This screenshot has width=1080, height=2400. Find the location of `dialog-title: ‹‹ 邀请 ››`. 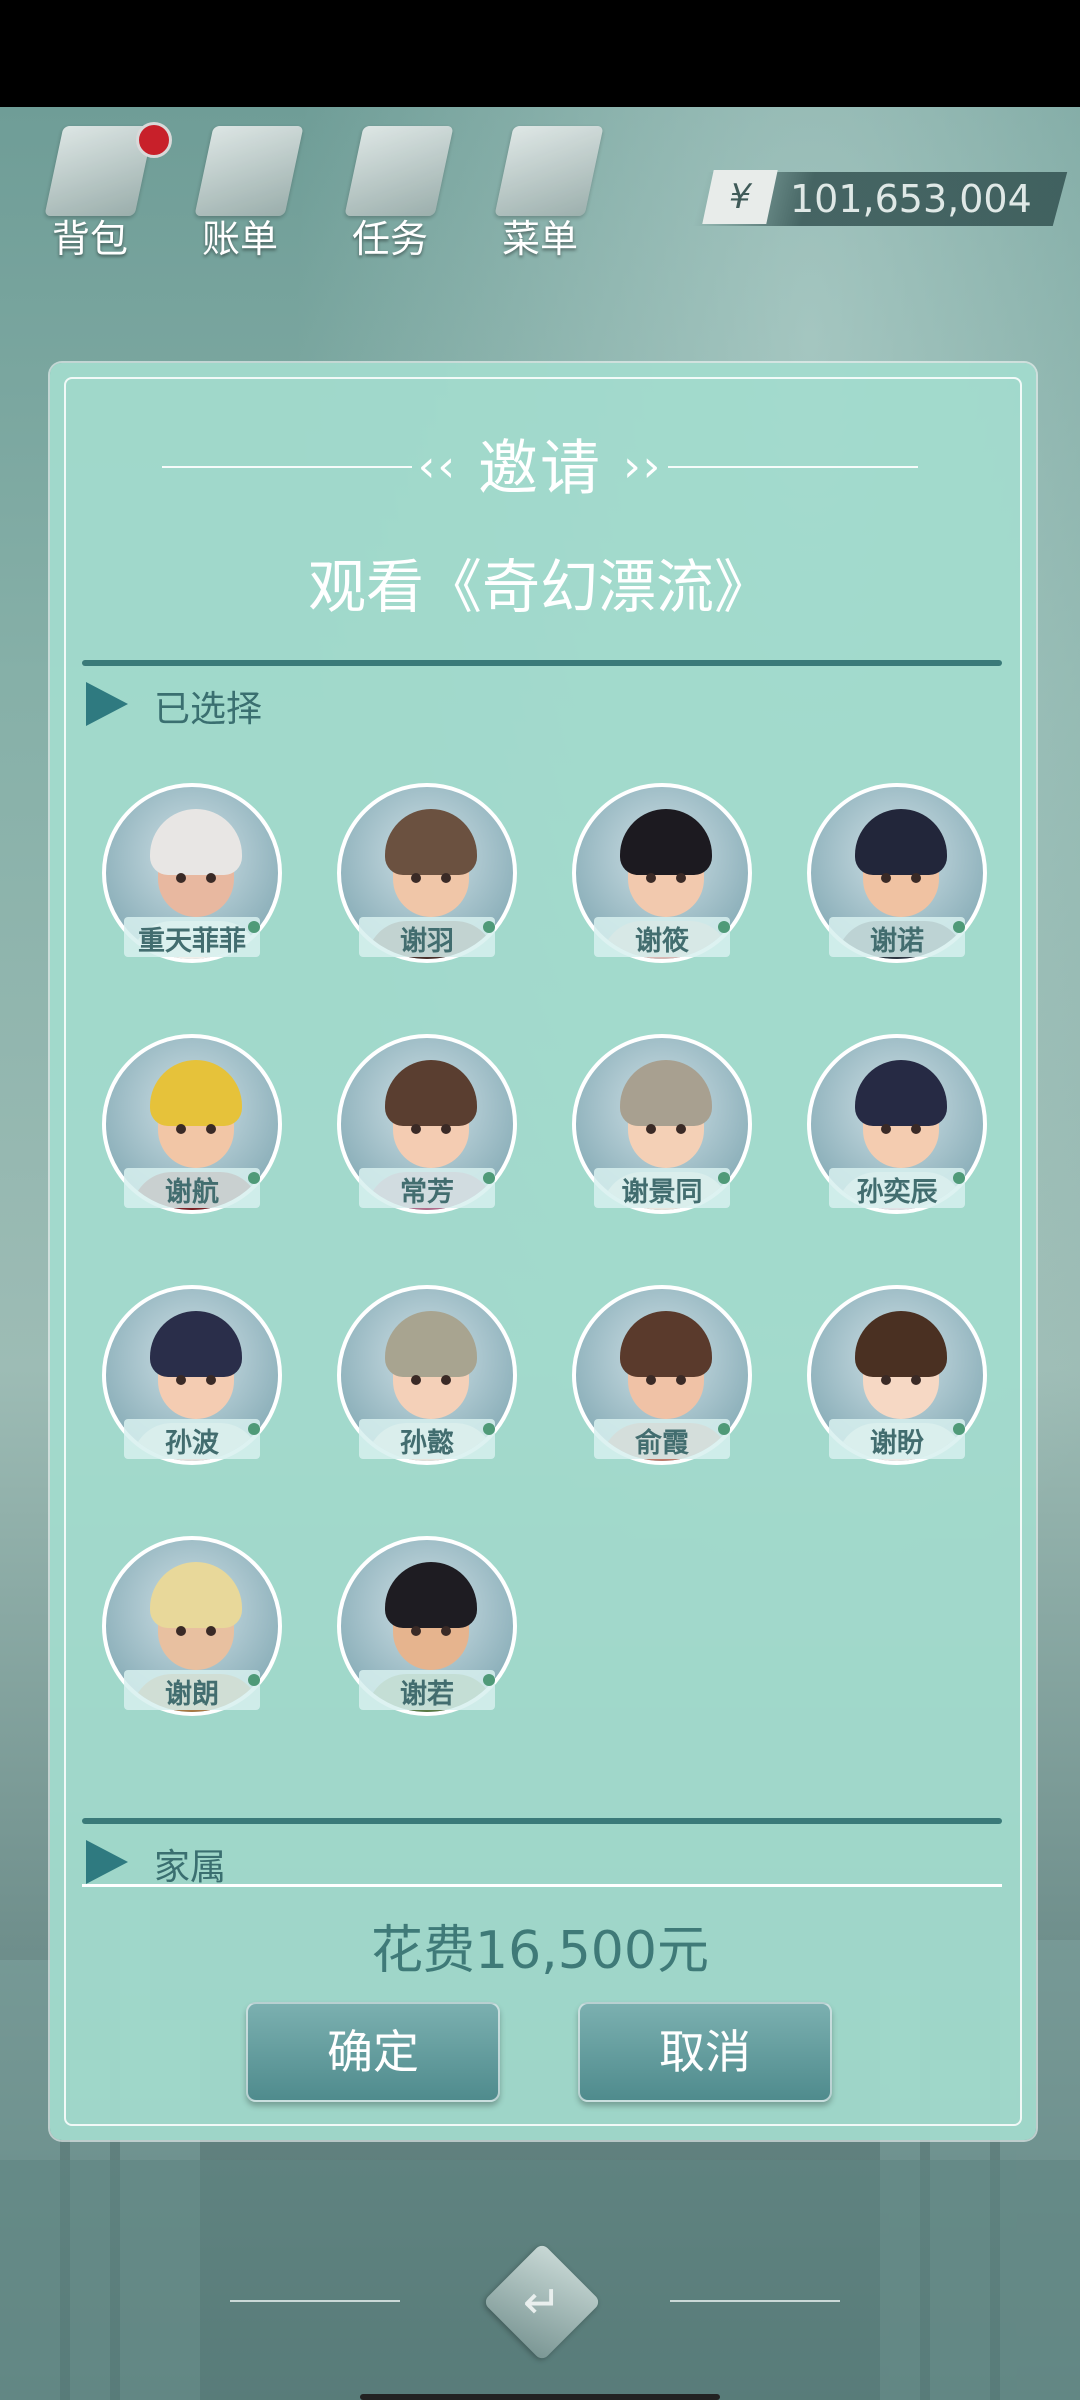

dialog-title: ‹‹ 邀请 ›› is located at coordinates (540, 463).